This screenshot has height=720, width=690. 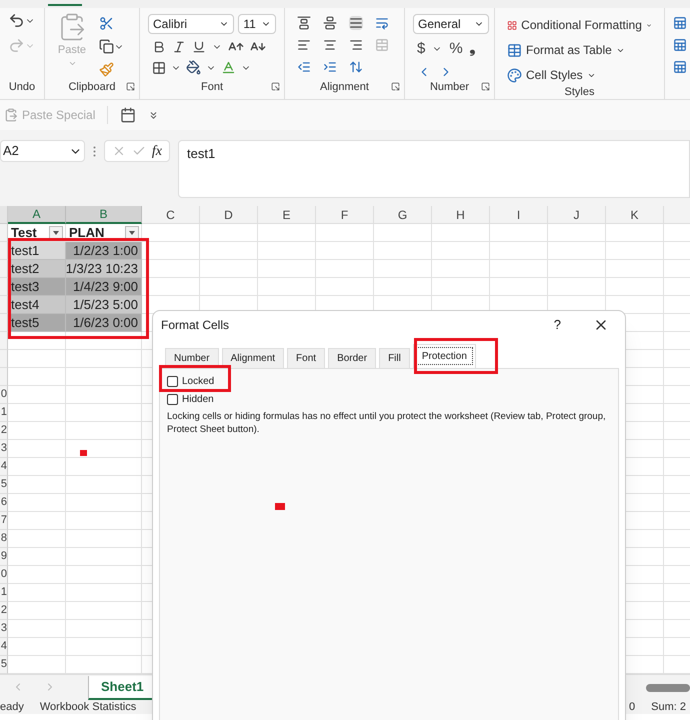 What do you see at coordinates (104, 251) in the screenshot?
I see `table-cell: 1/2/23 1:00` at bounding box center [104, 251].